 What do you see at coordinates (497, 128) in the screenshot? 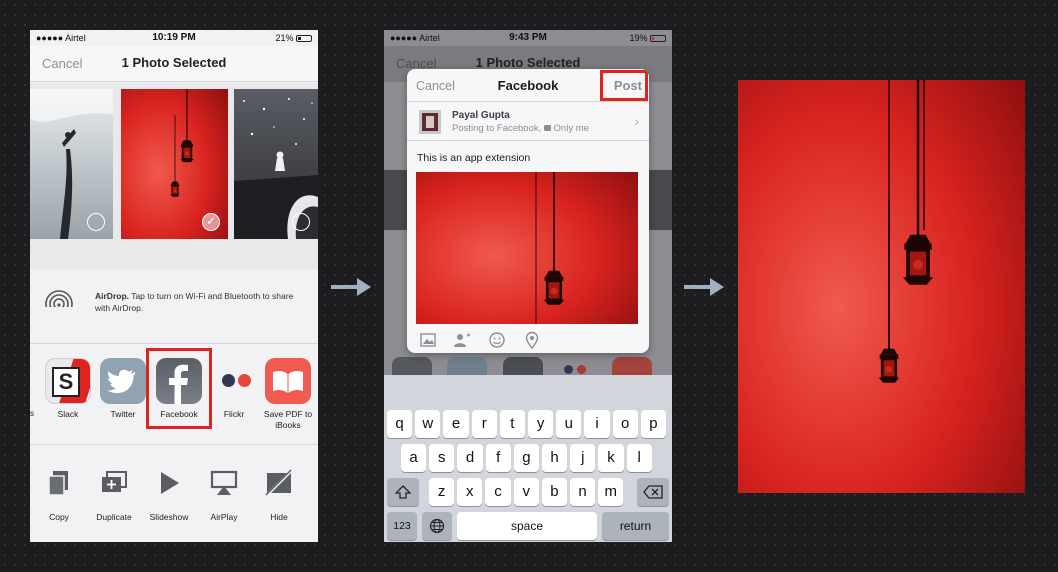
I see `posting-to-label: Posting to Facebook,` at bounding box center [497, 128].